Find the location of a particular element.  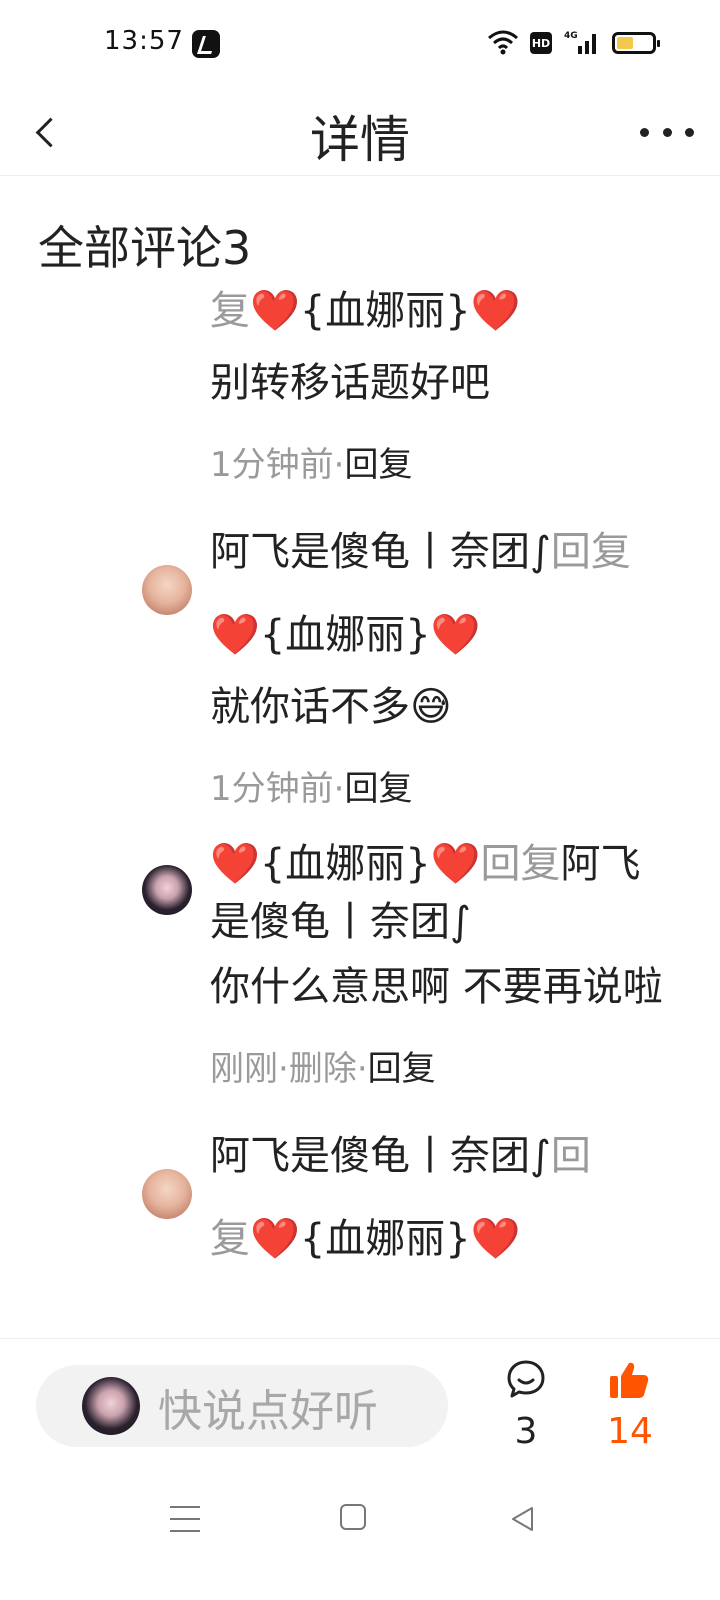

comment-count: 3 is located at coordinates (526, 1431).